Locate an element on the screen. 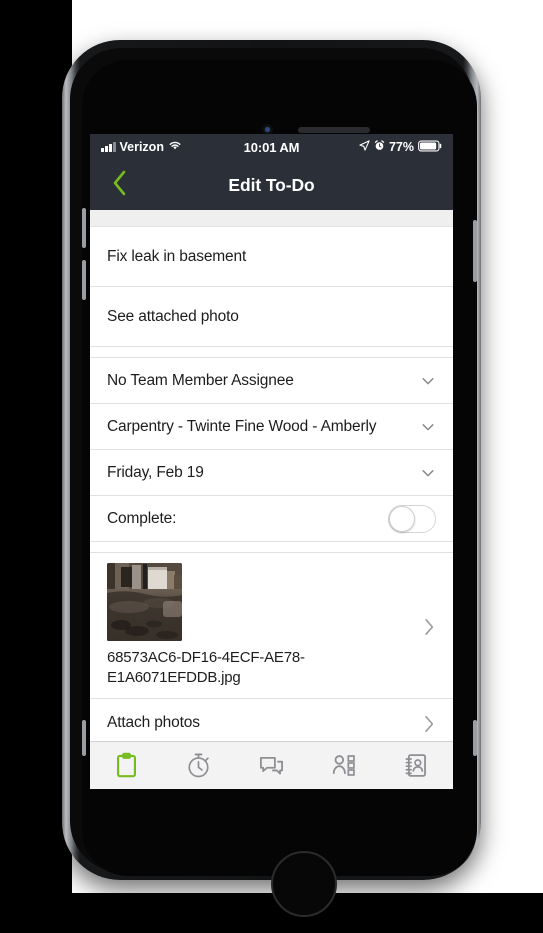 This screenshot has height=933, width=543. status-bar-clock: 10:01 AM is located at coordinates (271, 147).